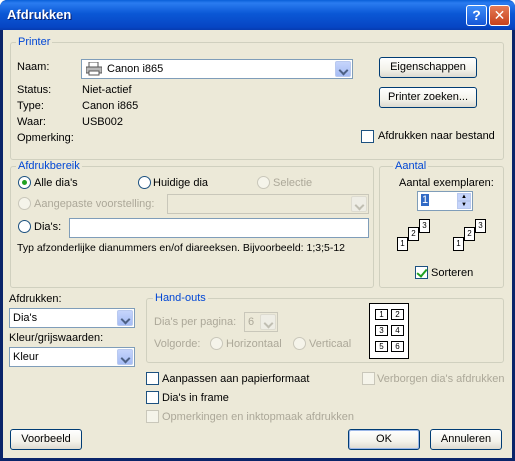 Image resolution: width=515 pixels, height=461 pixels. Describe the element at coordinates (330, 344) in the screenshot. I see `order-vertical-label: Verticaal` at that location.